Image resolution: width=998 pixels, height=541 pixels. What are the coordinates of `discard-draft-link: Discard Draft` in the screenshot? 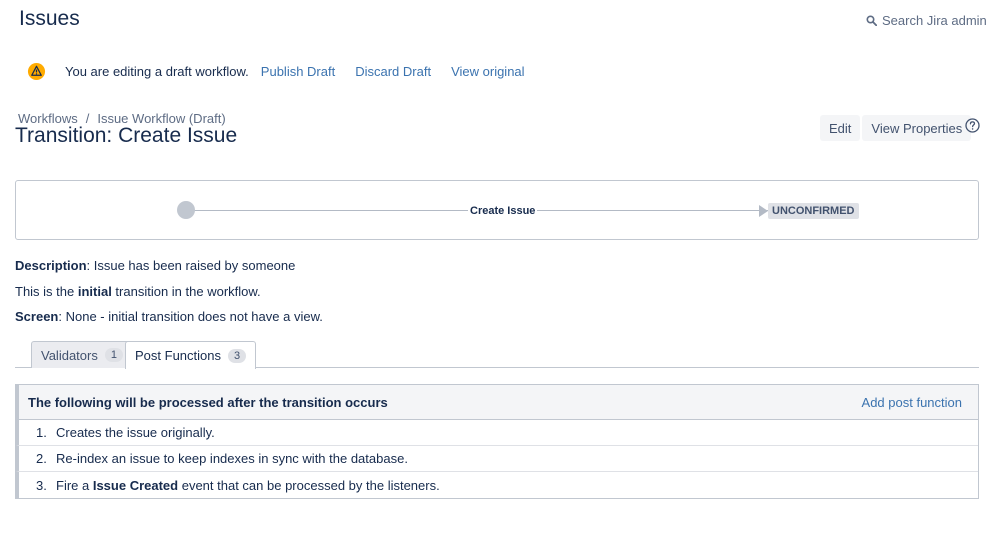 It's located at (393, 71).